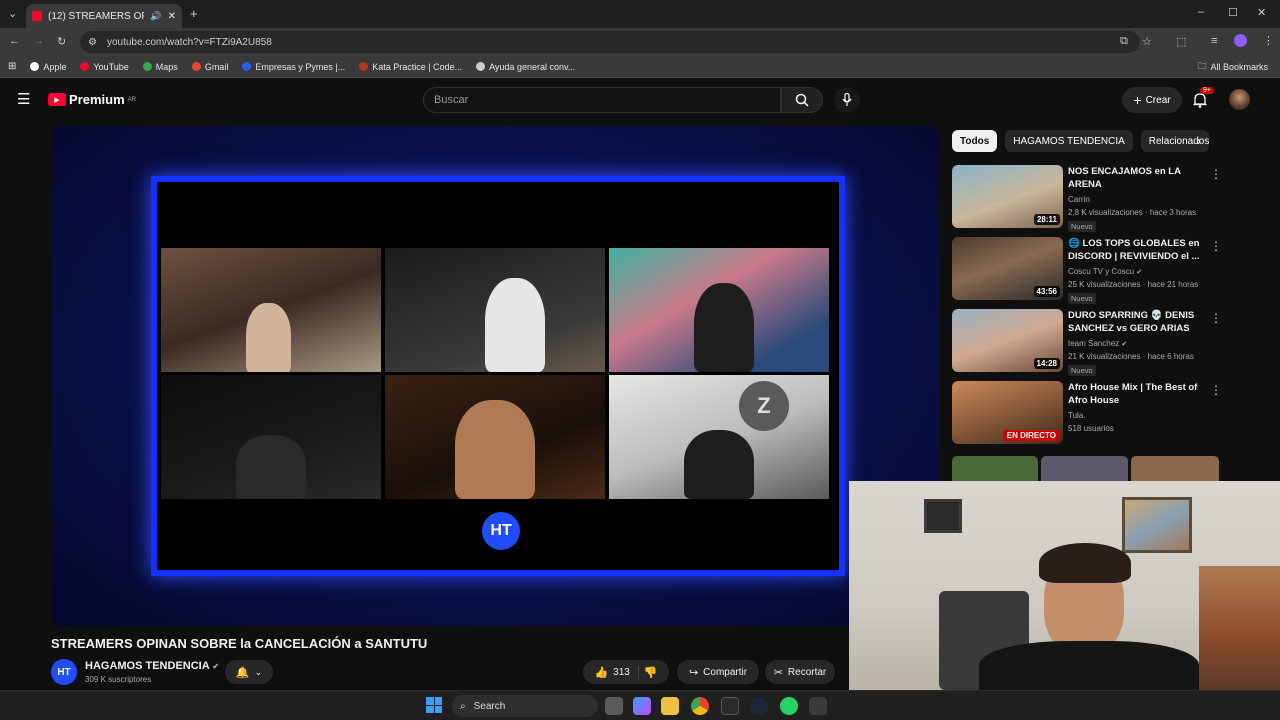 The image size is (1280, 720). What do you see at coordinates (975, 141) in the screenshot?
I see `chip-todos: Todos` at bounding box center [975, 141].